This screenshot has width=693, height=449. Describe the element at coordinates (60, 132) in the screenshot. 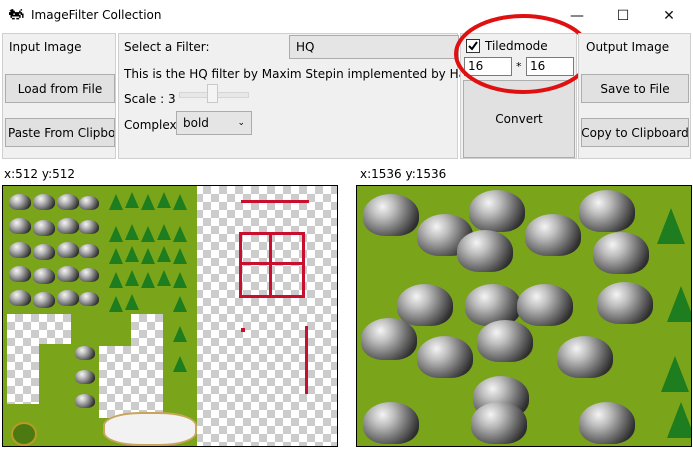

I see `paste-from-clipboard-button: Paste From Clipboard` at that location.